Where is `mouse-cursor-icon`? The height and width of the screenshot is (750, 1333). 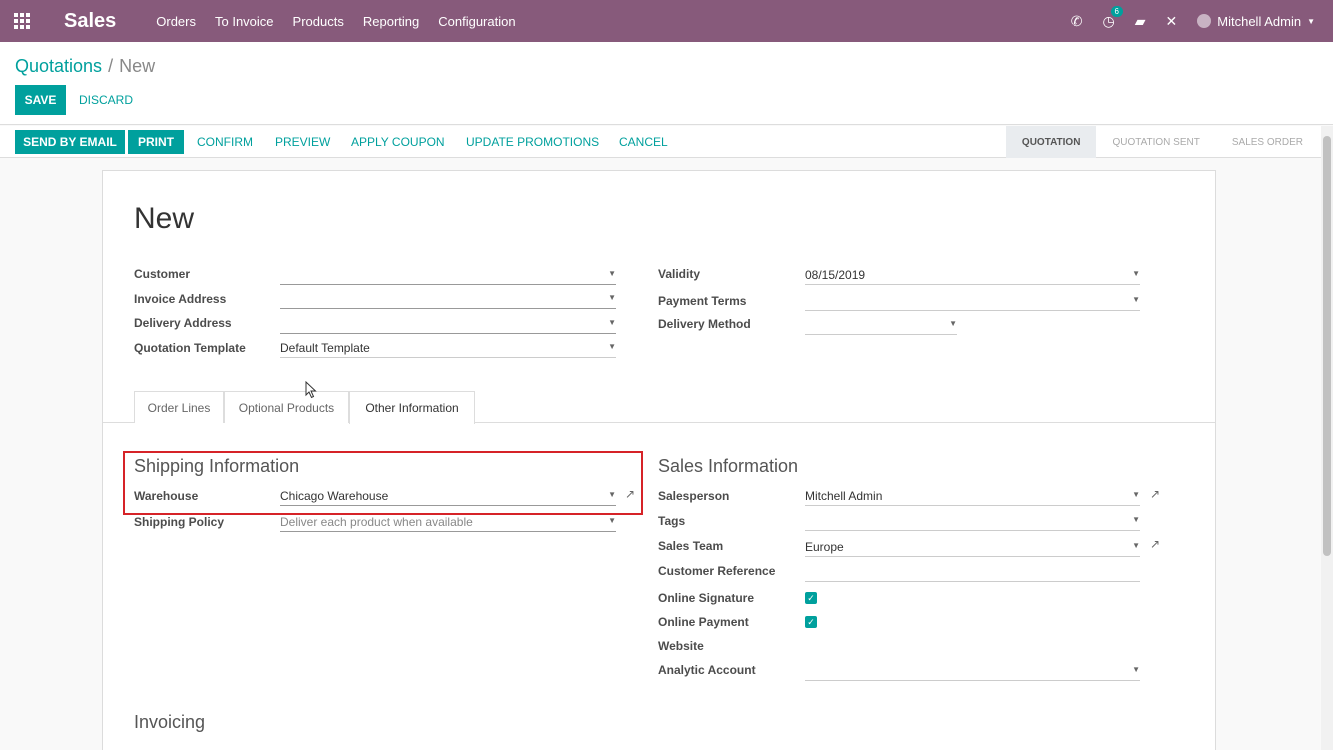
mouse-cursor-icon is located at coordinates (311, 390).